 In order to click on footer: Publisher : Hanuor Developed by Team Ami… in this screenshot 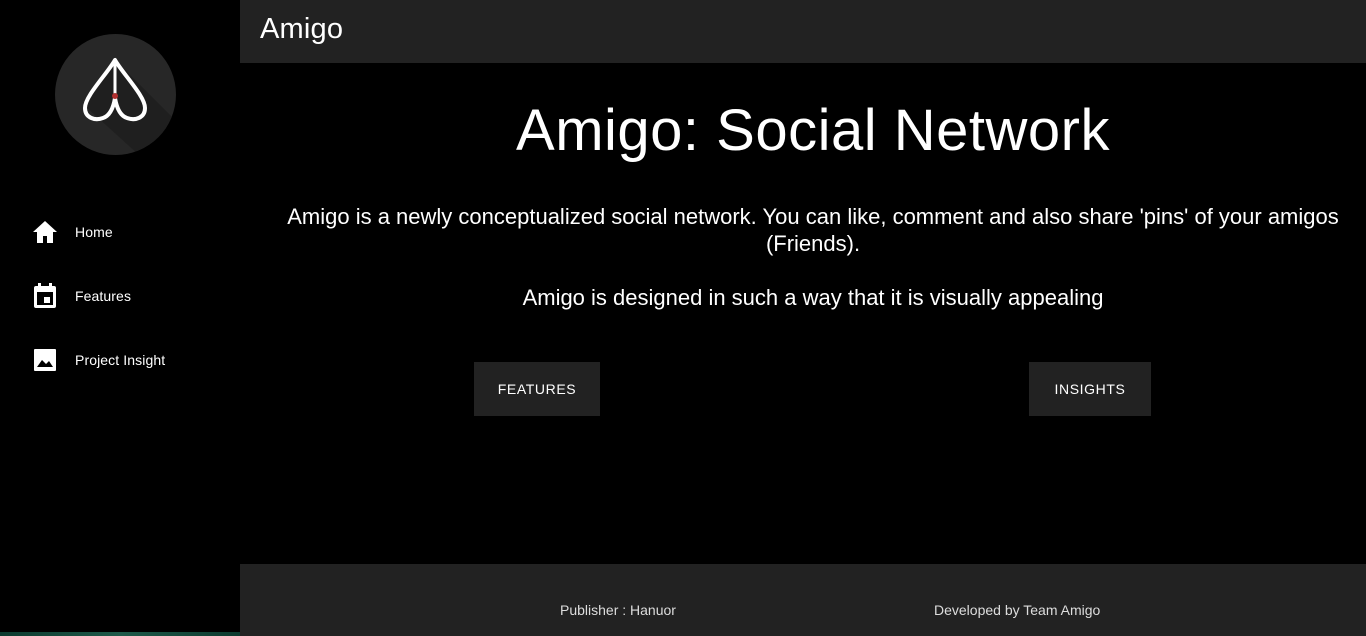, I will do `click(803, 600)`.